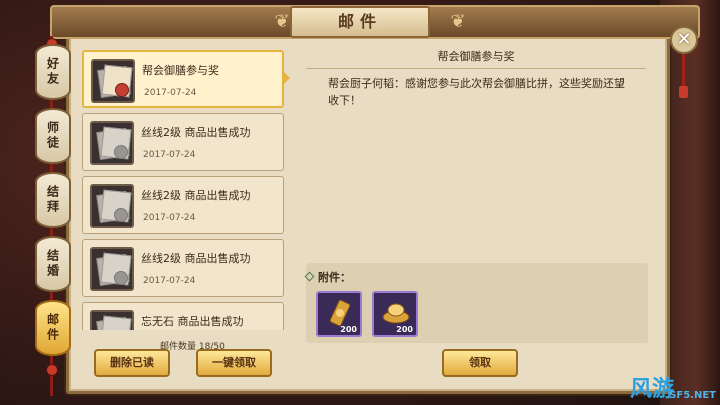 The height and width of the screenshot is (405, 720). Describe the element at coordinates (287, 78) in the screenshot. I see `selected-arrow-icon` at that location.